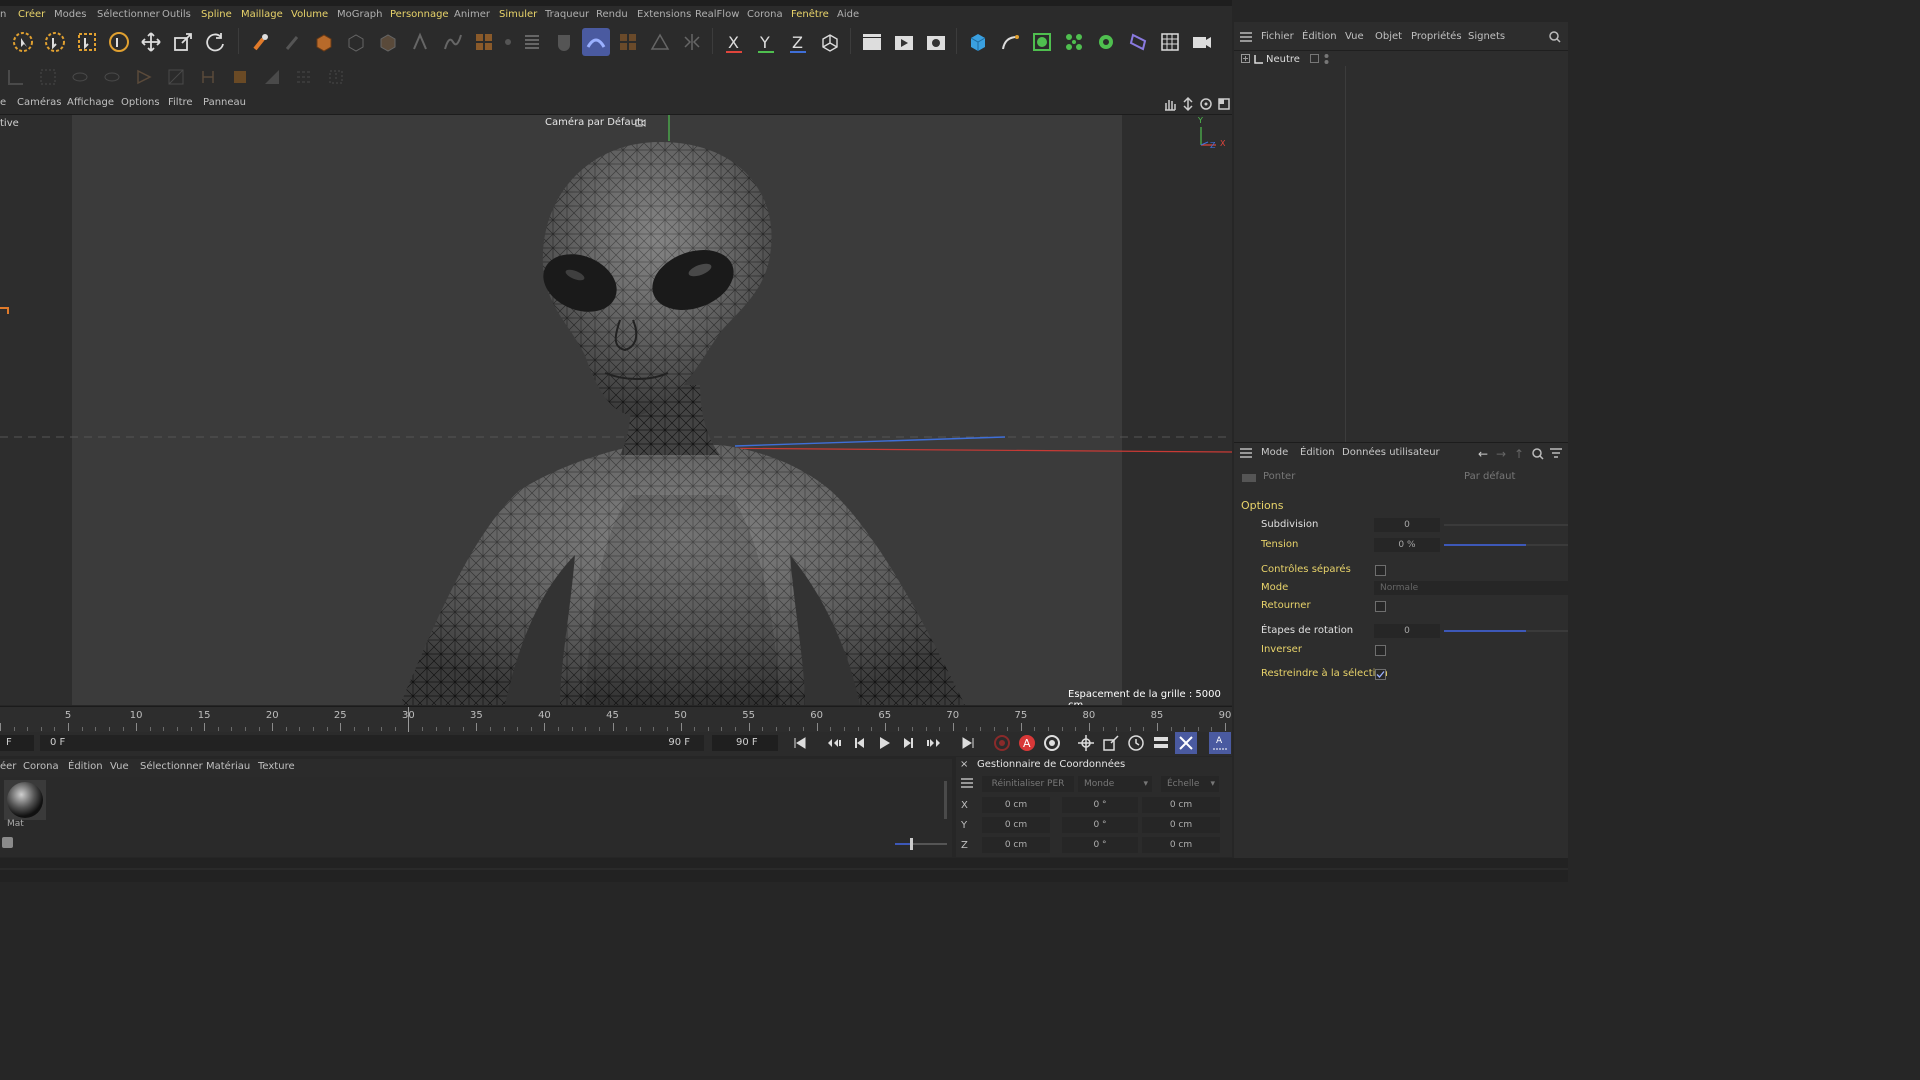 This screenshot has width=1920, height=1080. Describe the element at coordinates (140, 102) in the screenshot. I see `viewport-menu-options: Options` at that location.